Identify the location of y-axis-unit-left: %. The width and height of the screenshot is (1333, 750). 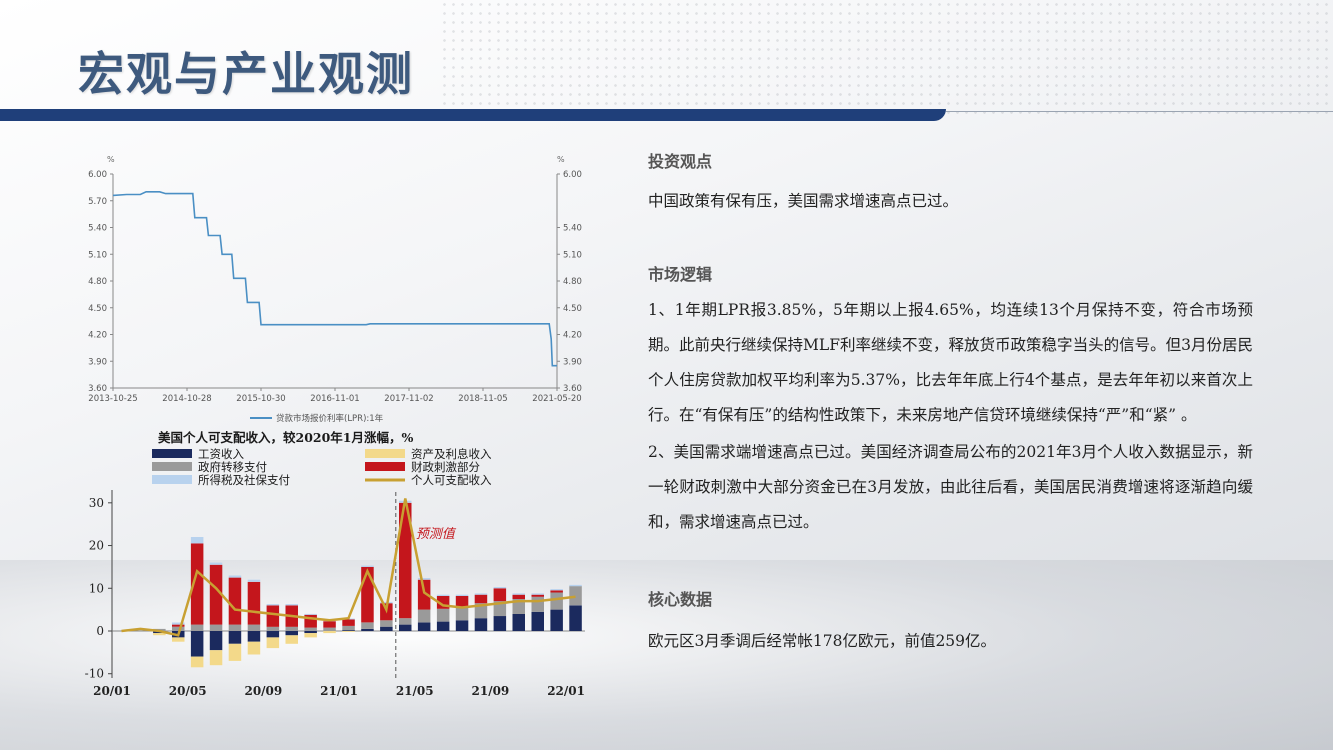
(111, 159).